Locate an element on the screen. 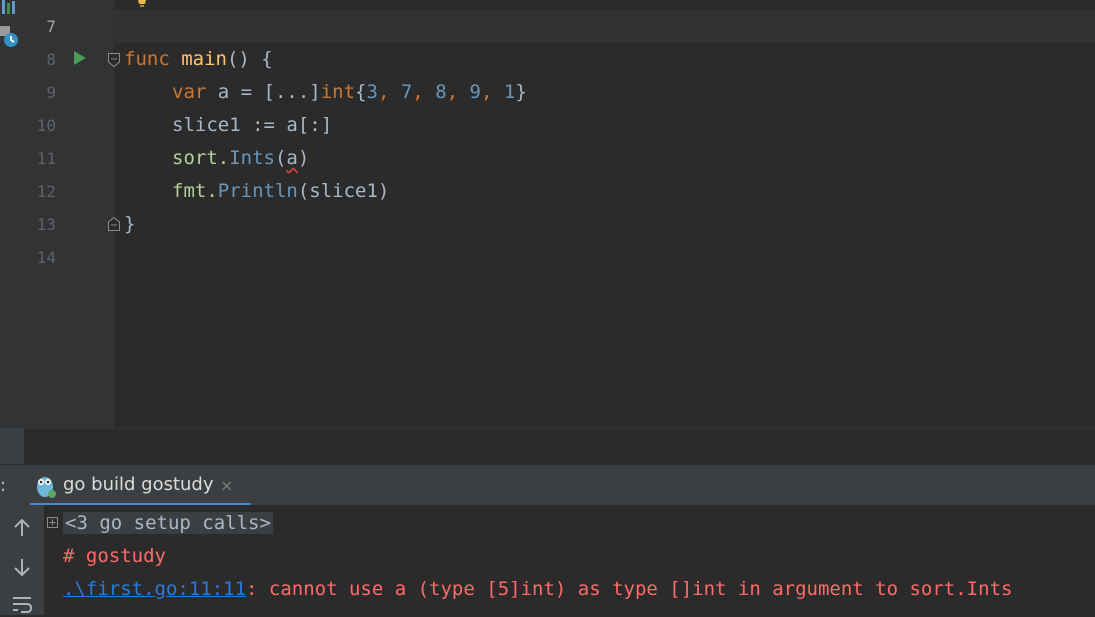  code-line-9: var a = [...]int{3, 7, 8, 9, 1} is located at coordinates (349, 92).